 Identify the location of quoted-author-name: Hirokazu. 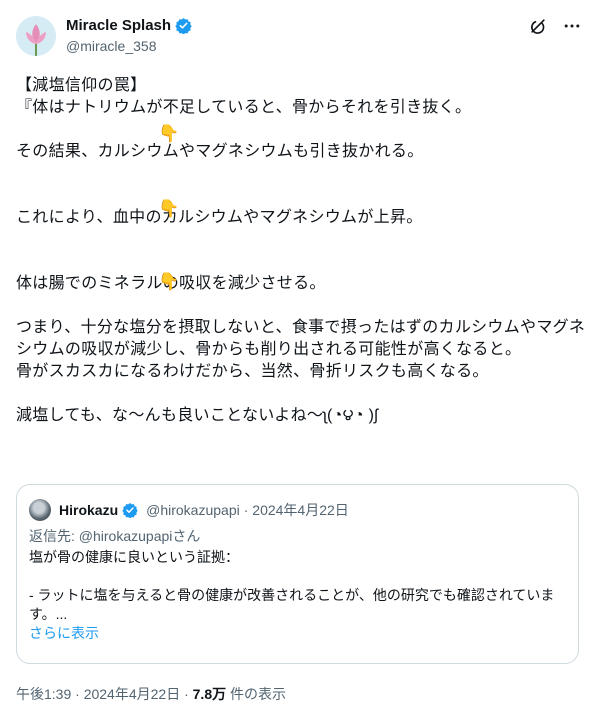
(89, 510).